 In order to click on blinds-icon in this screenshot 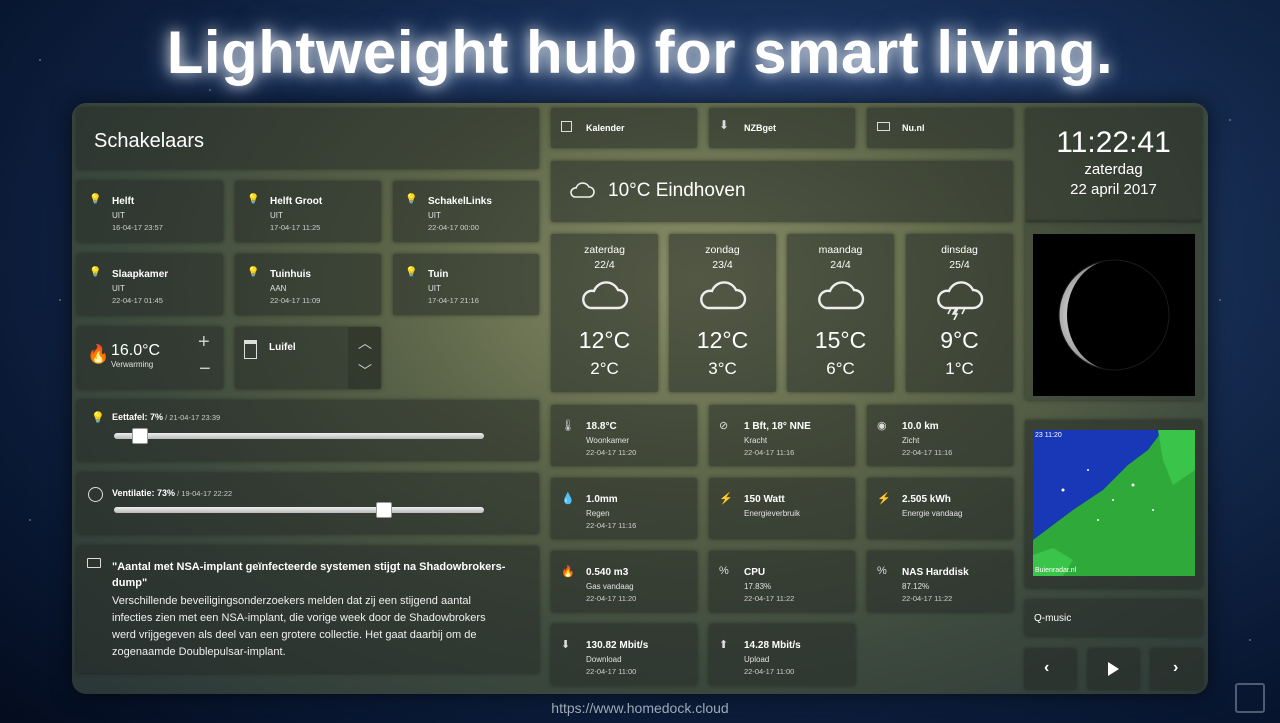, I will do `click(250, 349)`.